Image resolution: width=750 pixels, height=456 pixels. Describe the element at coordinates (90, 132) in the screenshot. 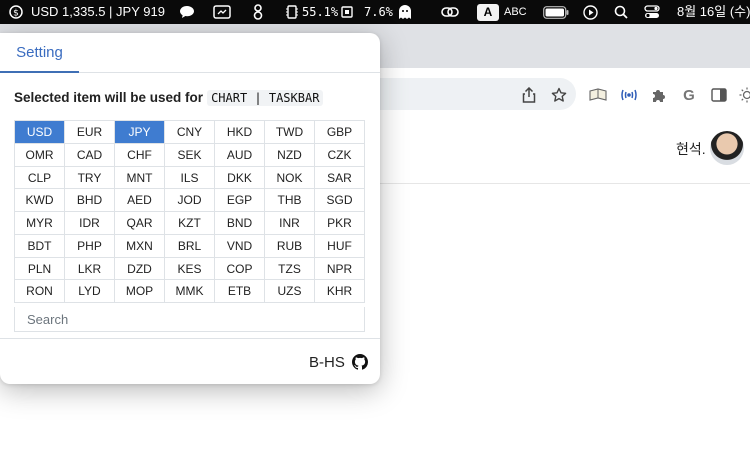

I see `currency-cell-eur: EUR` at that location.